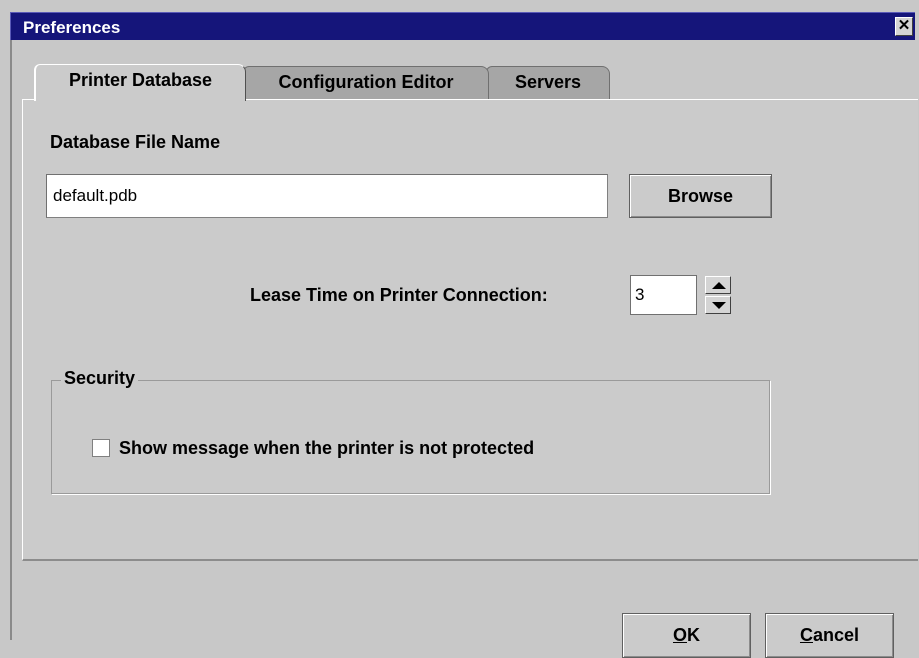  I want to click on tab-servers: Servers, so click(548, 82).